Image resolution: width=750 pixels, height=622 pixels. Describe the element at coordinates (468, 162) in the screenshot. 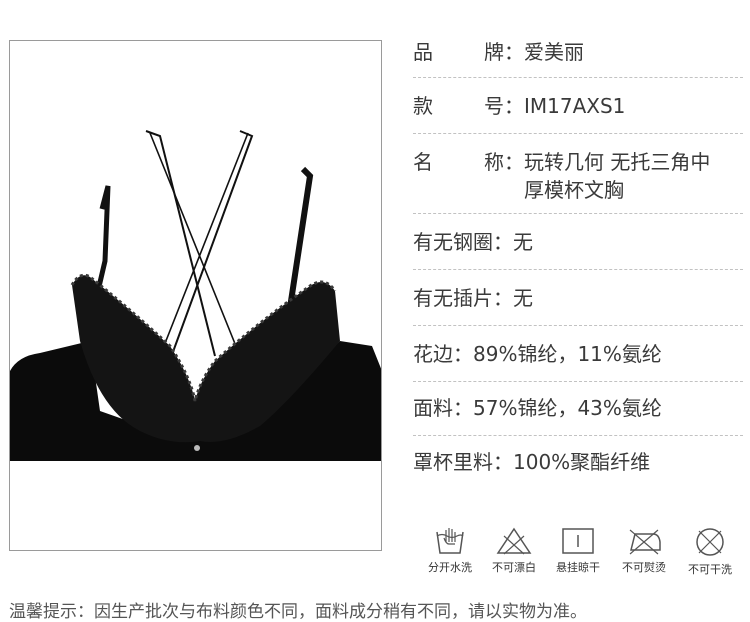

I see `spec-label: 名 称：` at that location.